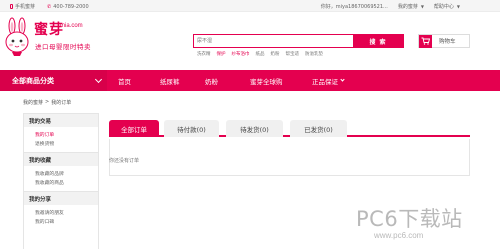  Describe the element at coordinates (33, 80) in the screenshot. I see `all-categories-label: 全部商品分类` at that location.